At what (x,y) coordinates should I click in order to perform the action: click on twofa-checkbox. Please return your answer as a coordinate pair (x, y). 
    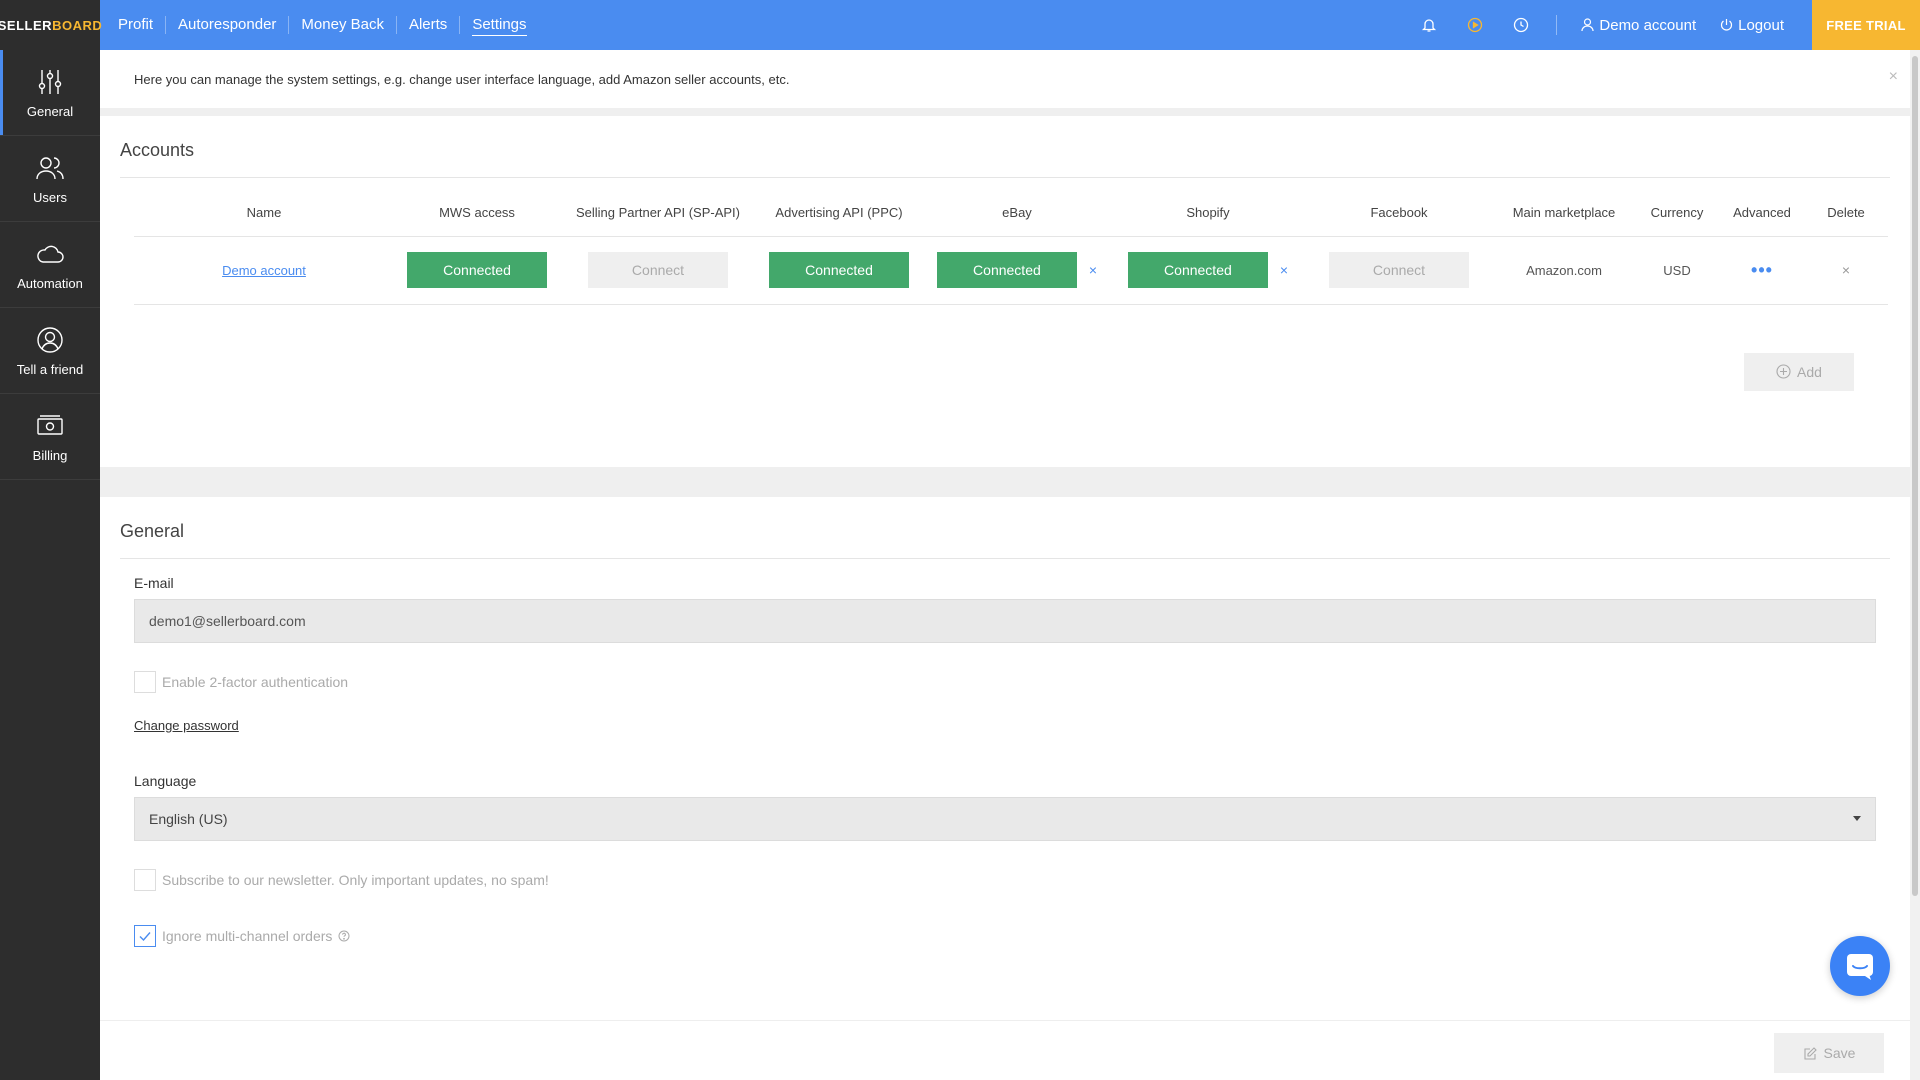
    Looking at the image, I should click on (145, 681).